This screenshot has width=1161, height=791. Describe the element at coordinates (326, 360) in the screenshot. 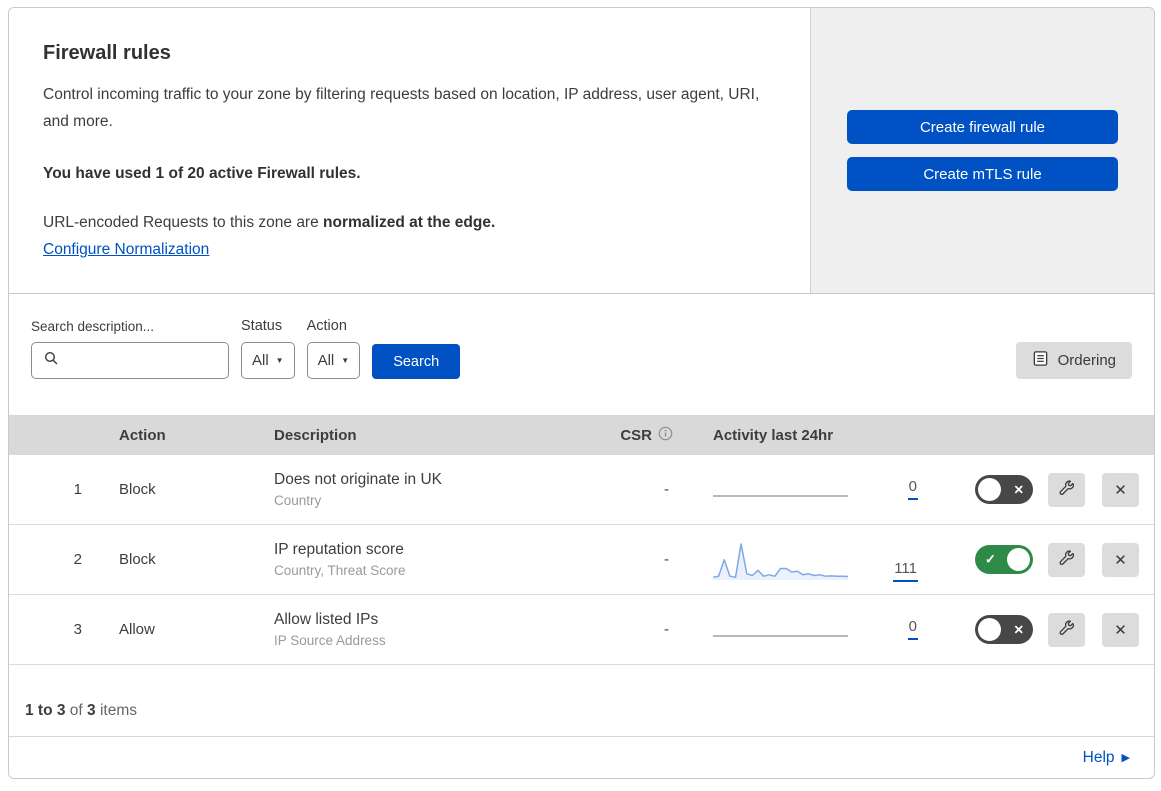

I see `action-selected-value: All` at that location.